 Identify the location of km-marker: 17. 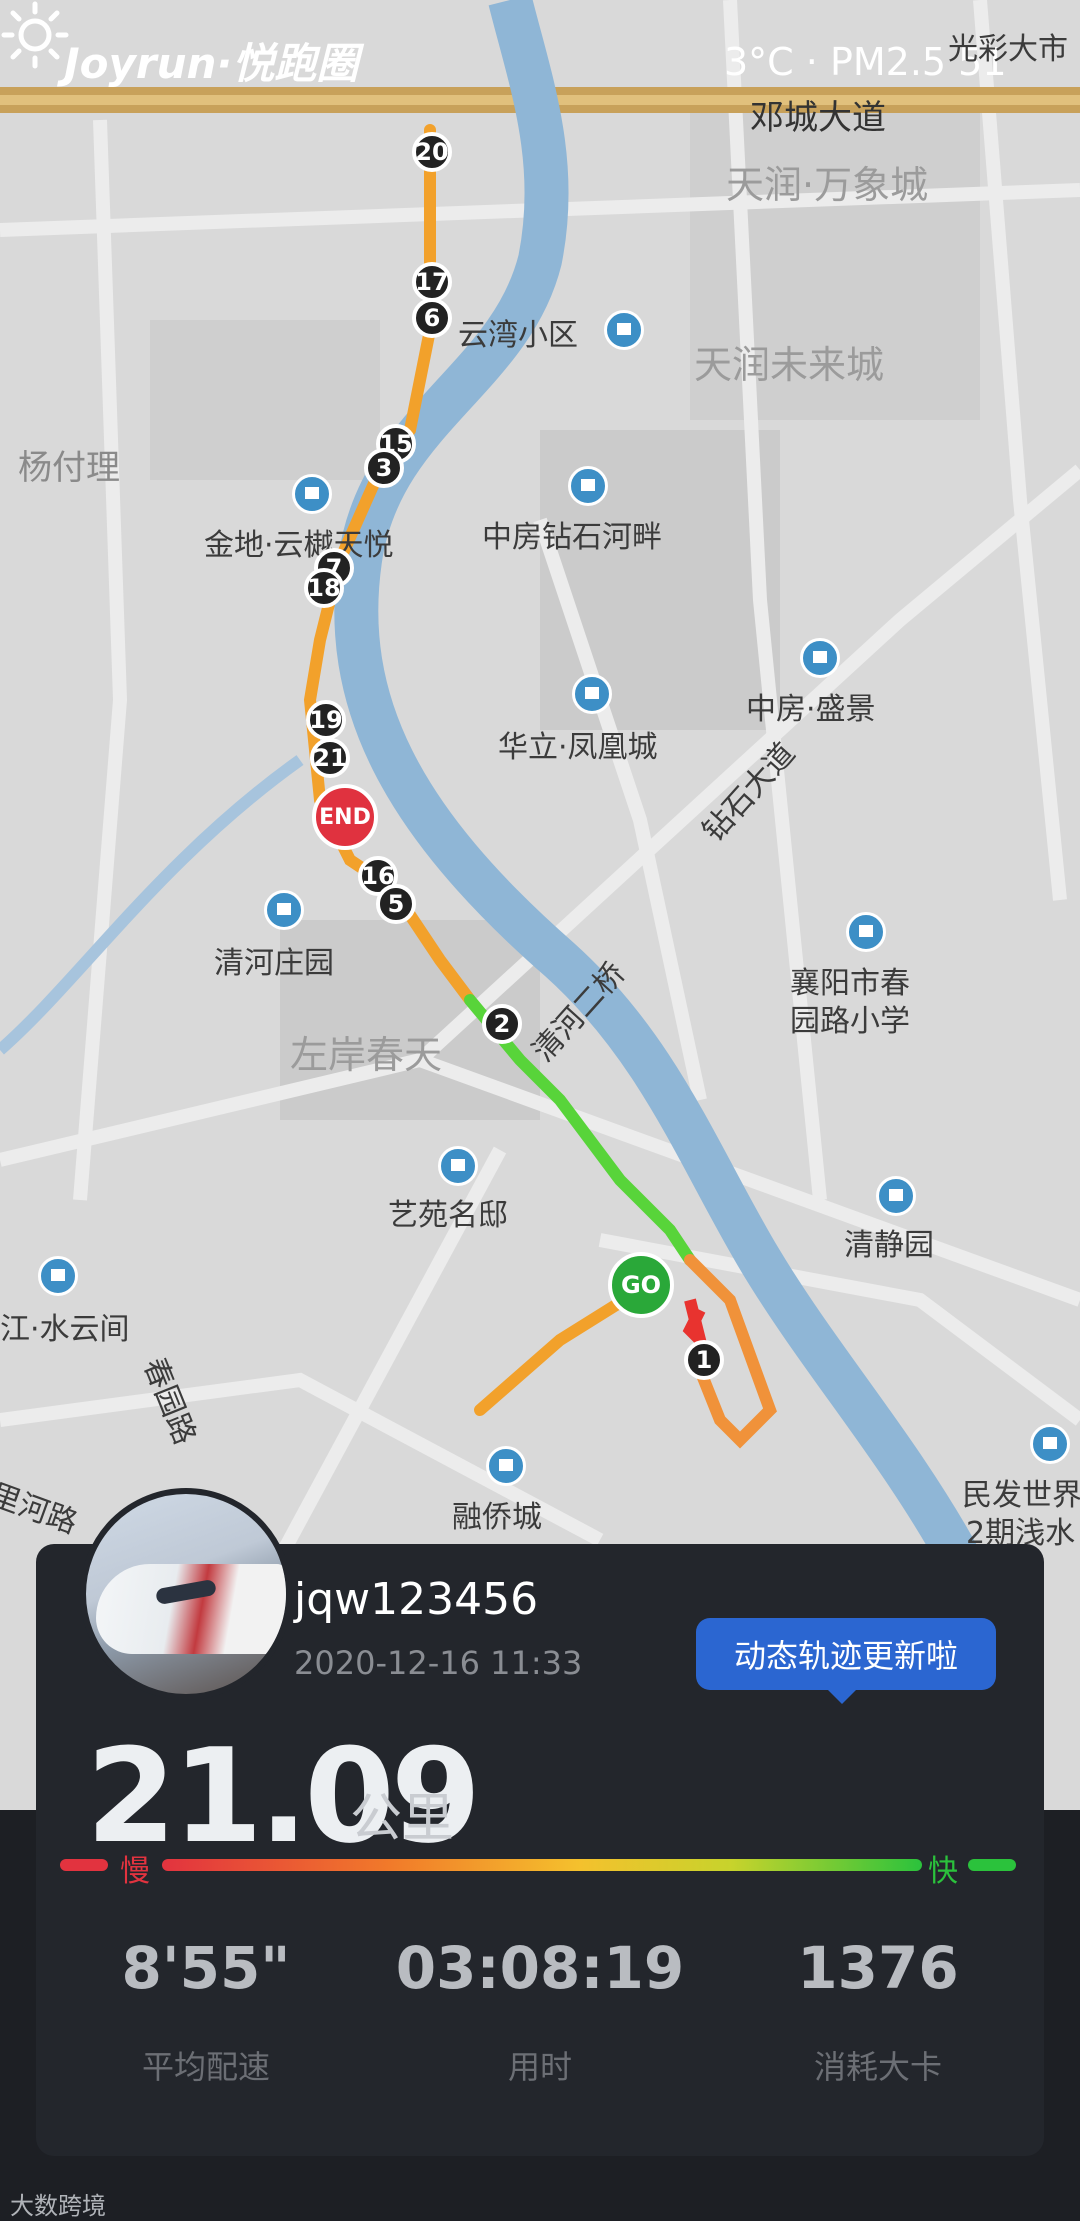
(432, 282).